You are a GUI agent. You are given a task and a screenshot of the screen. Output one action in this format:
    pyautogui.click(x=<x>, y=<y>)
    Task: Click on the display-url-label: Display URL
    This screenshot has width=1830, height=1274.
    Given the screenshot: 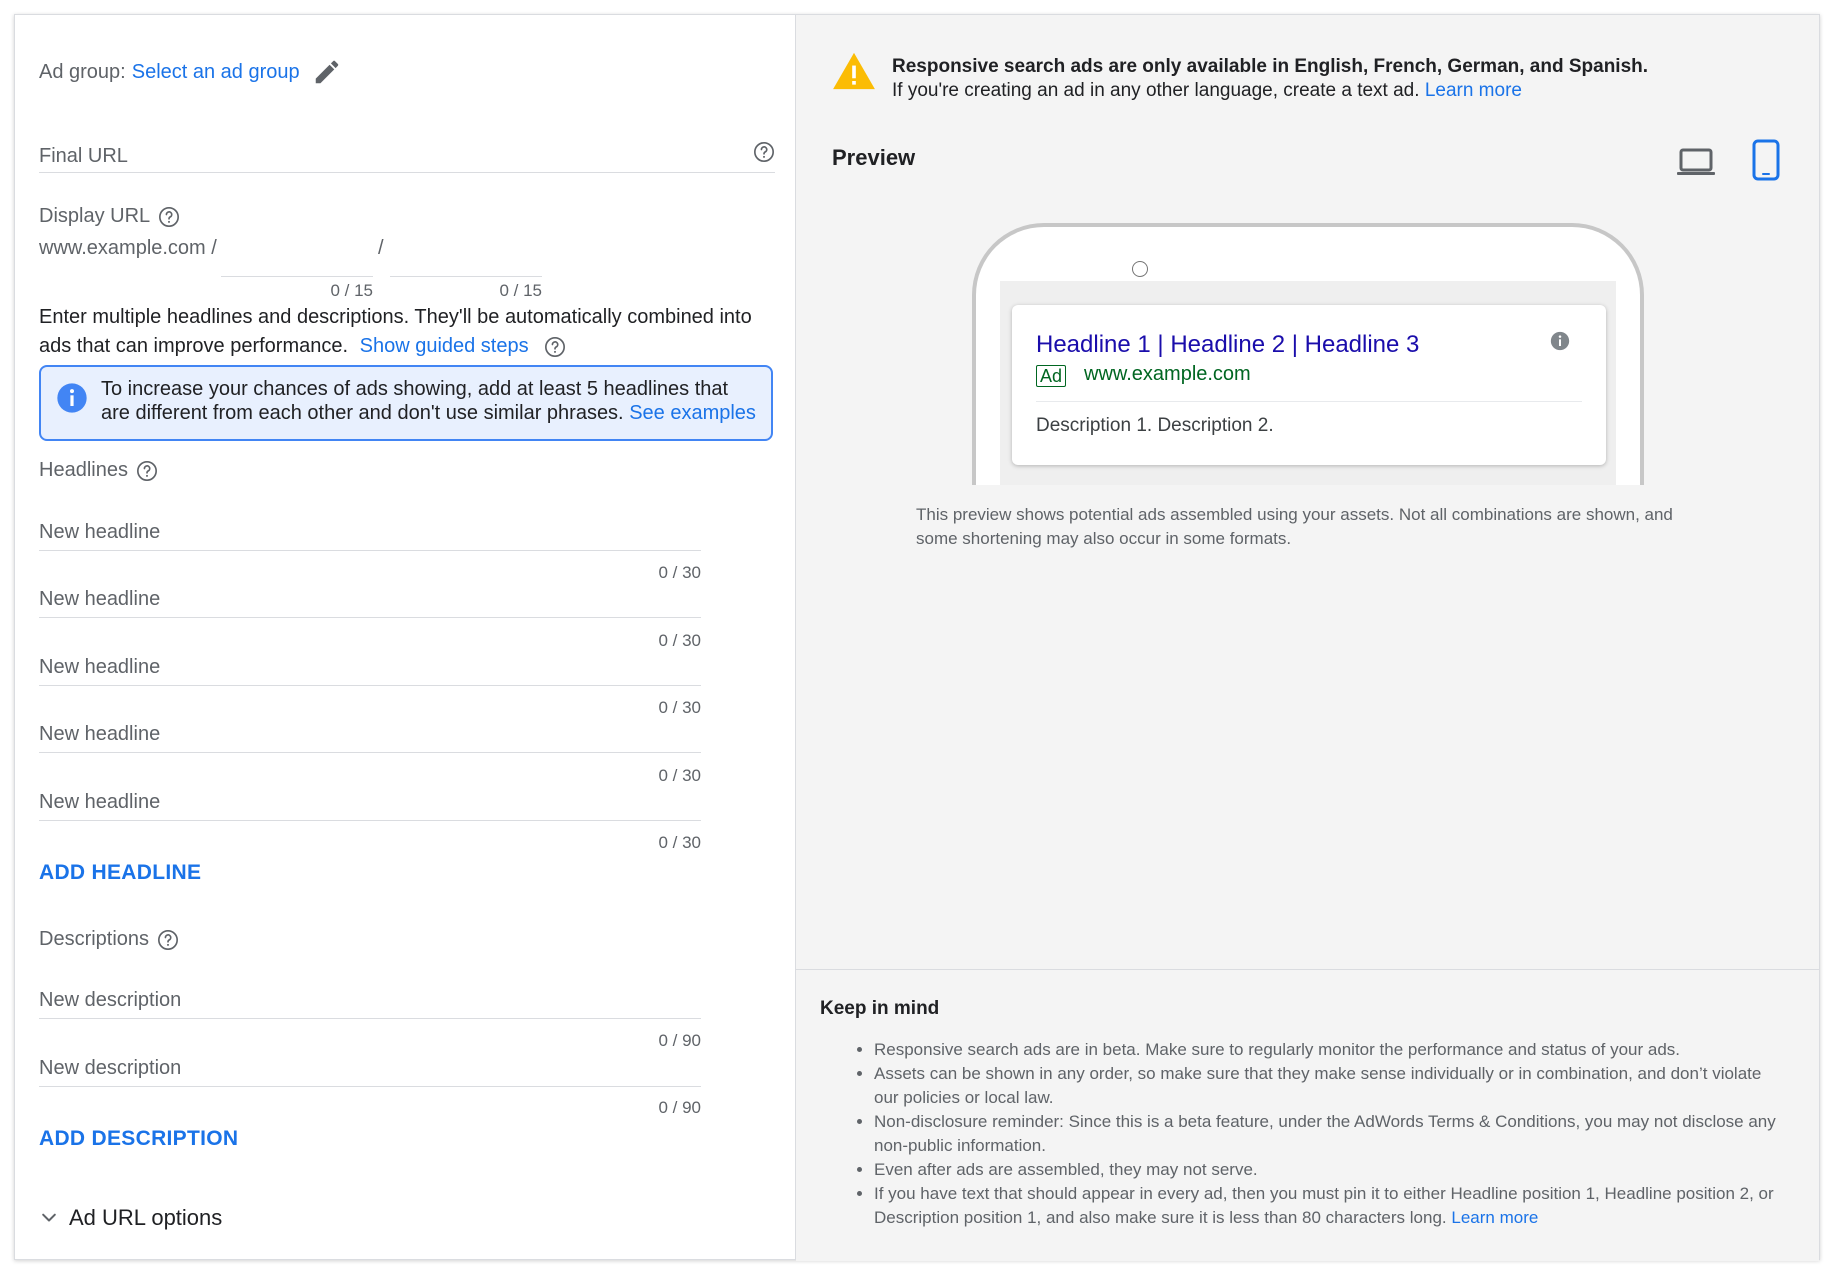 What is the action you would take?
    pyautogui.click(x=109, y=216)
    